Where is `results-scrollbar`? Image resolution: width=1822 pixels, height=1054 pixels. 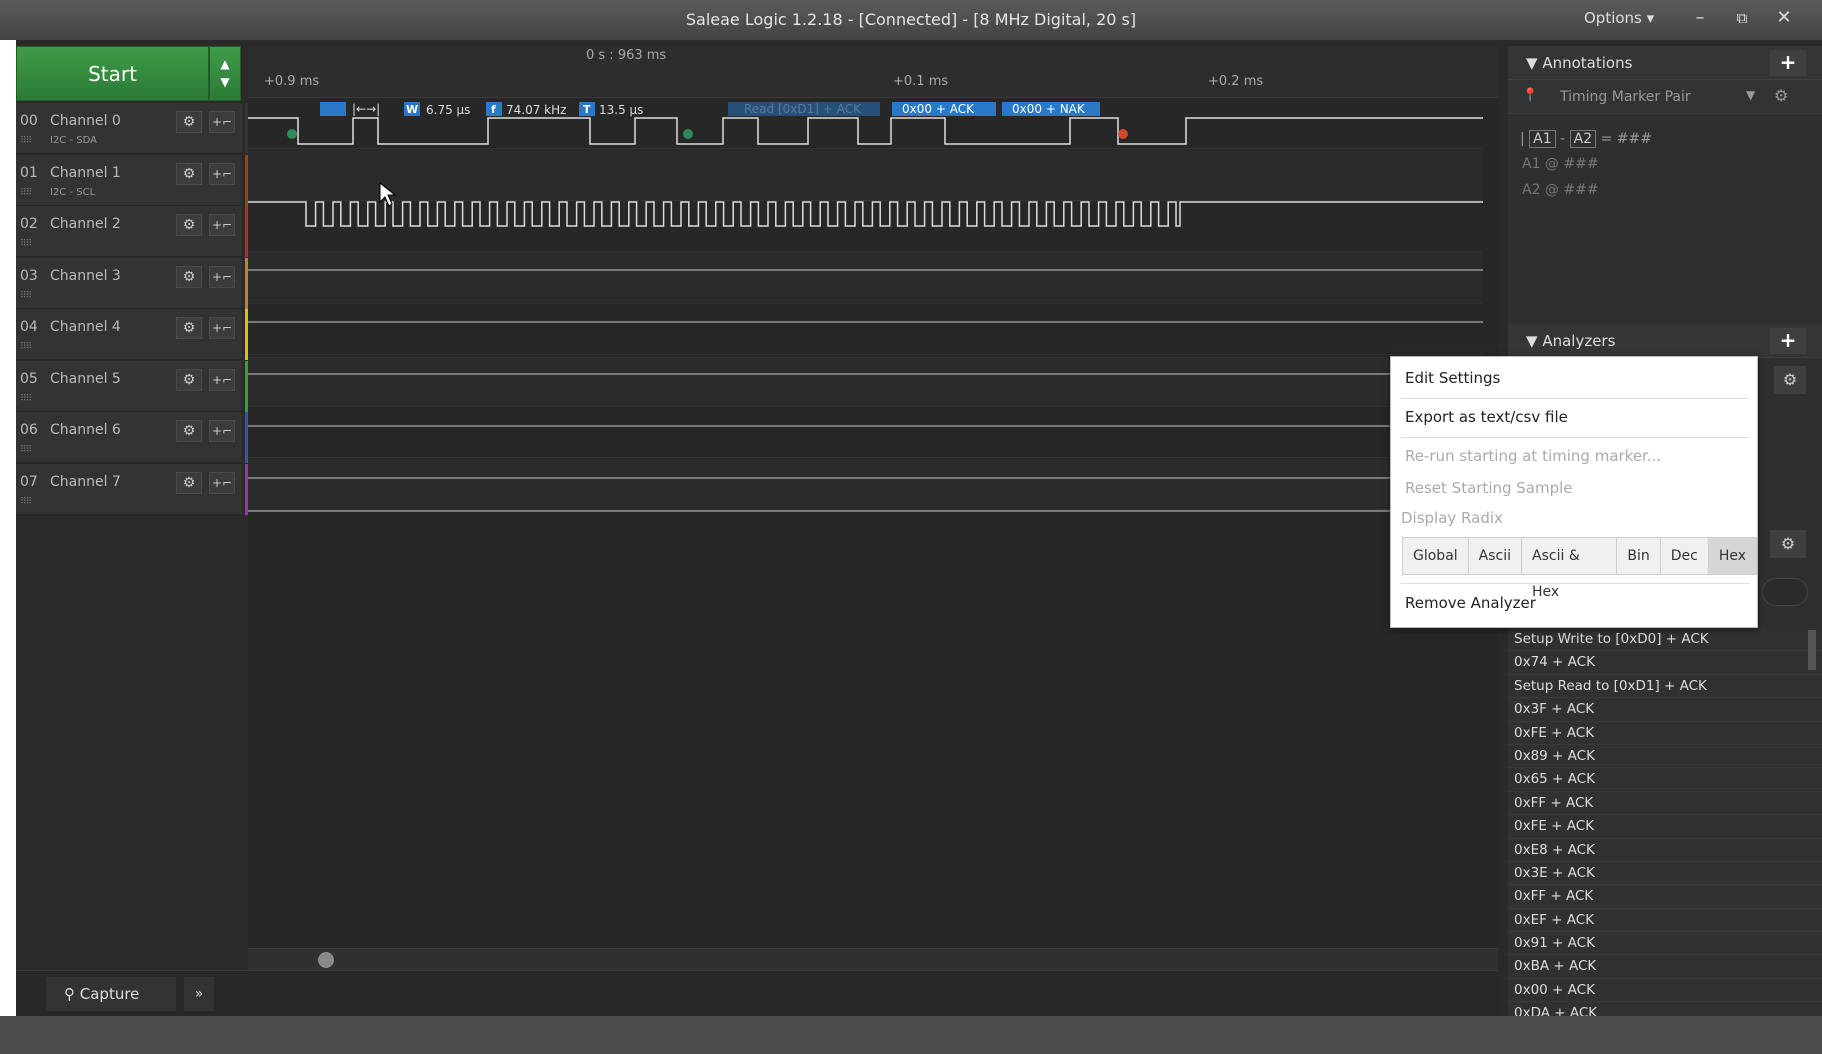 results-scrollbar is located at coordinates (1812, 650).